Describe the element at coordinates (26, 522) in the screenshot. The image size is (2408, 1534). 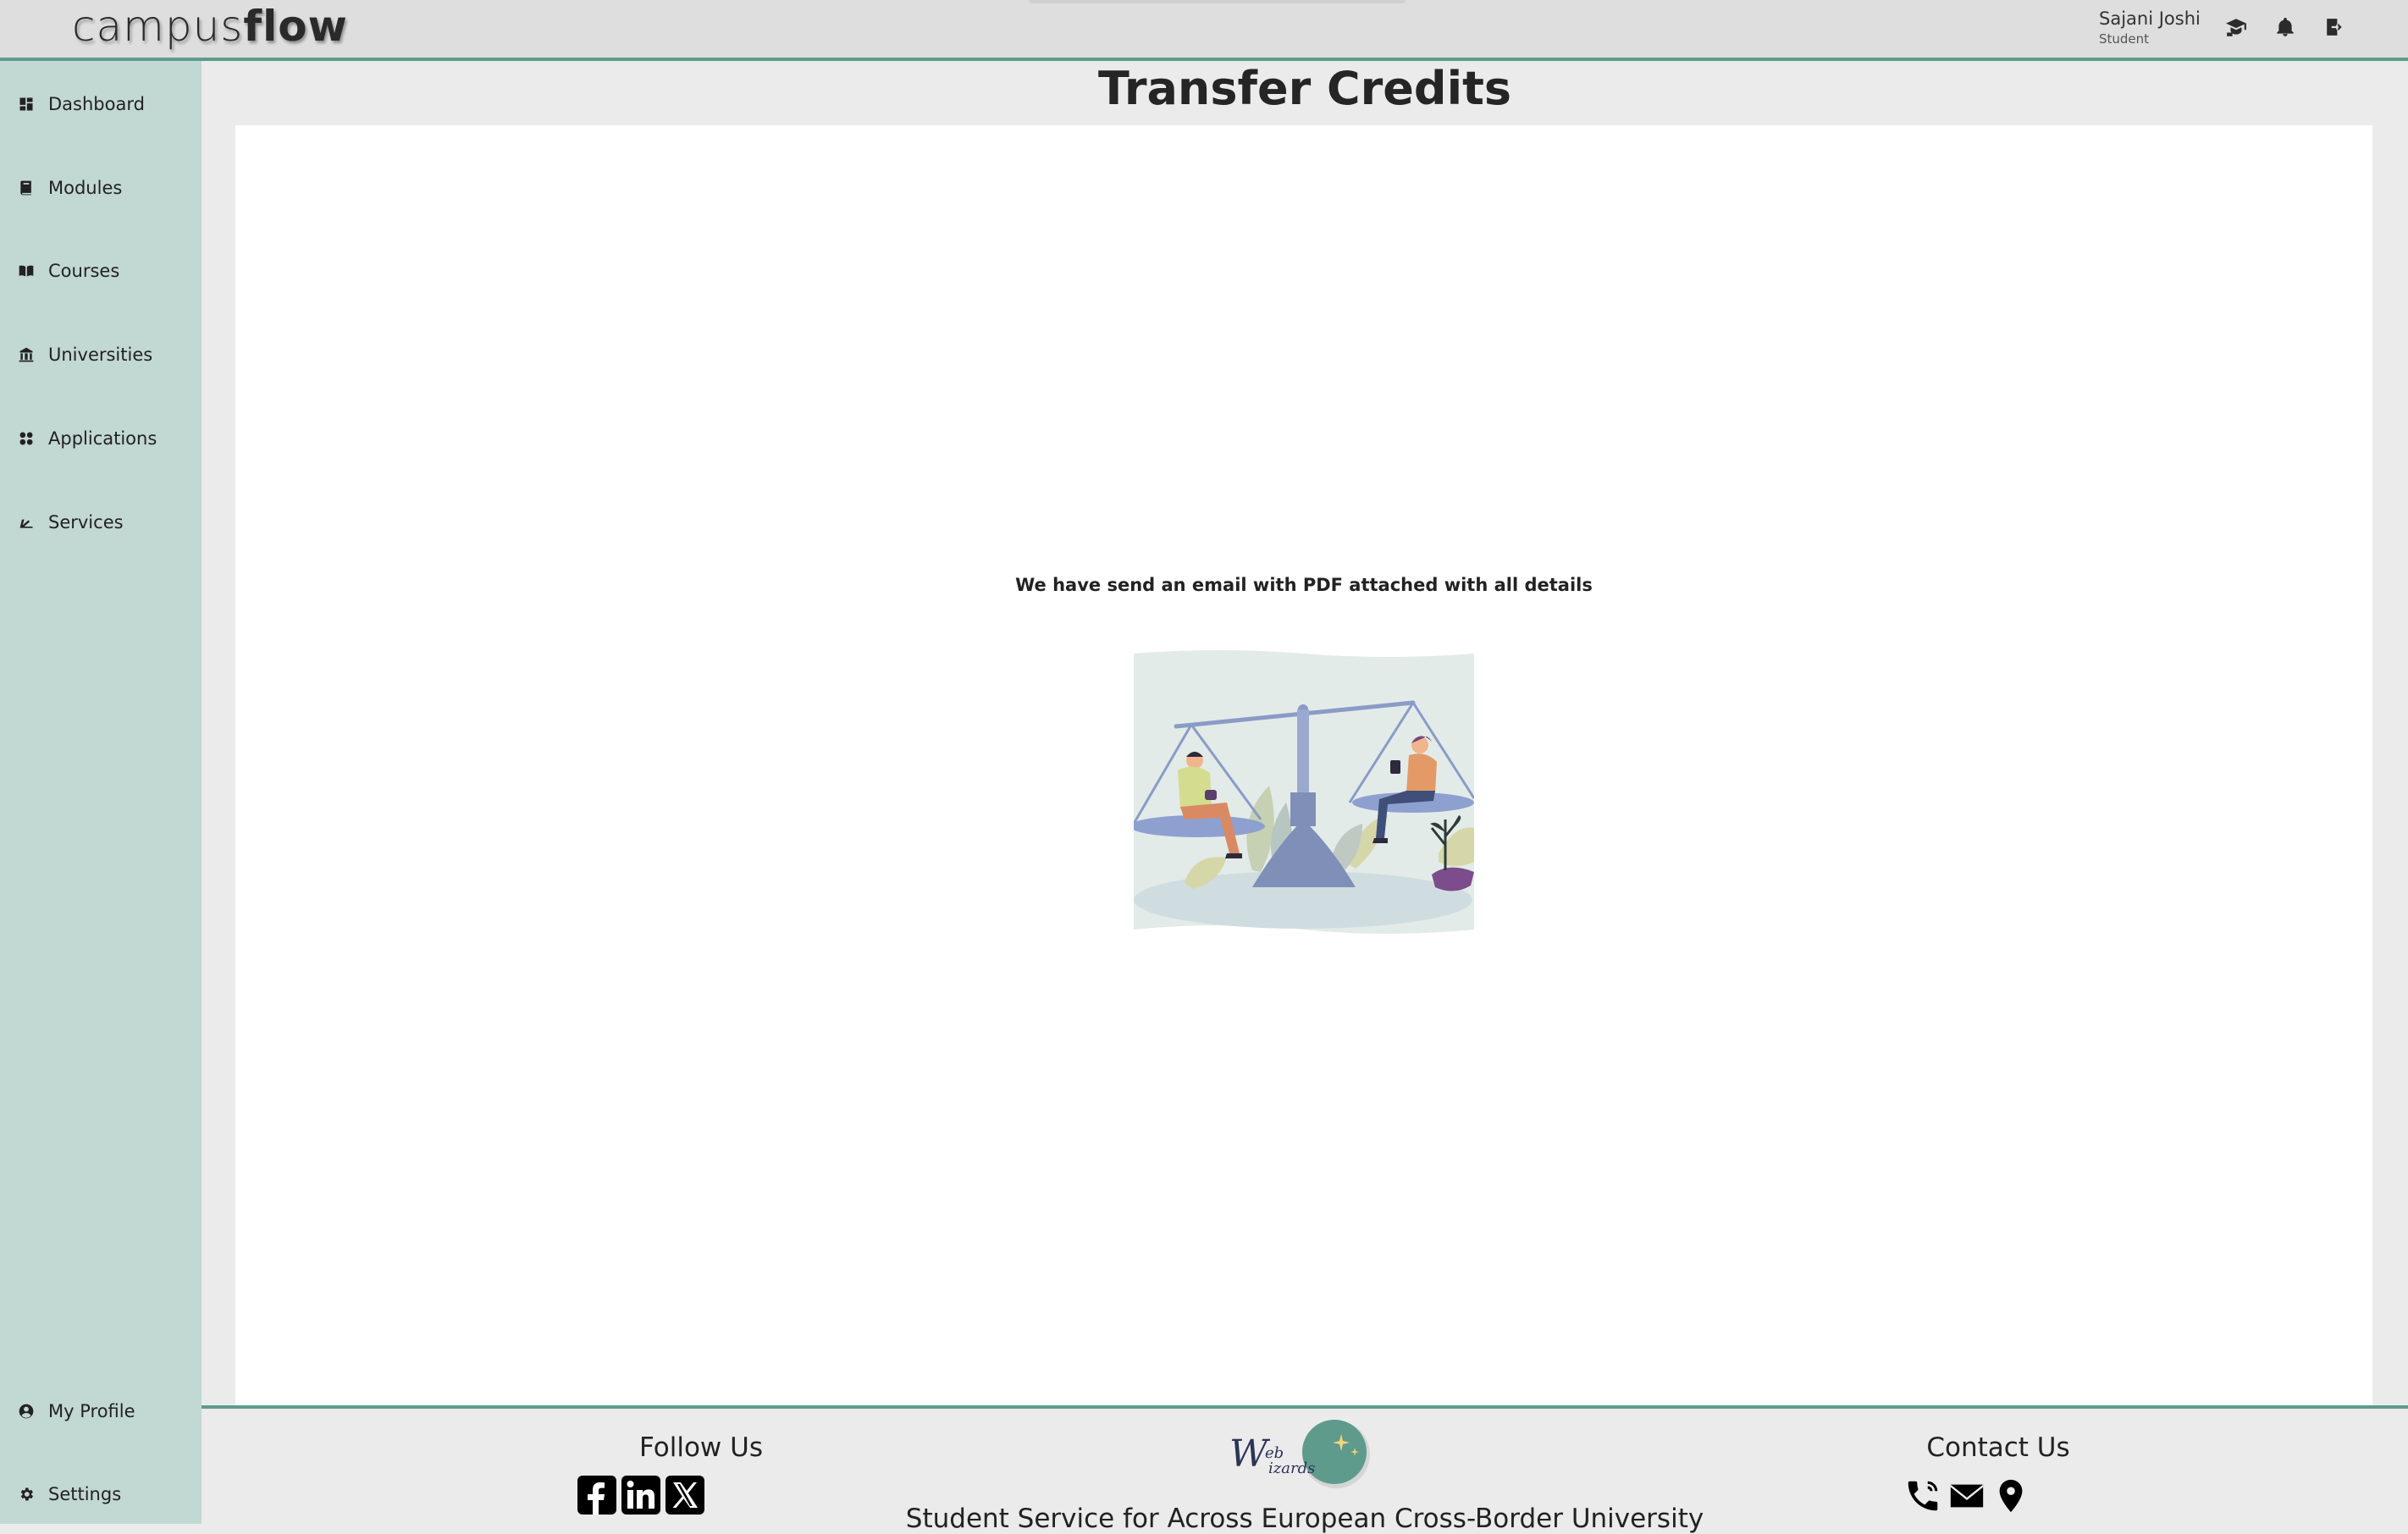
I see `services-icon` at that location.